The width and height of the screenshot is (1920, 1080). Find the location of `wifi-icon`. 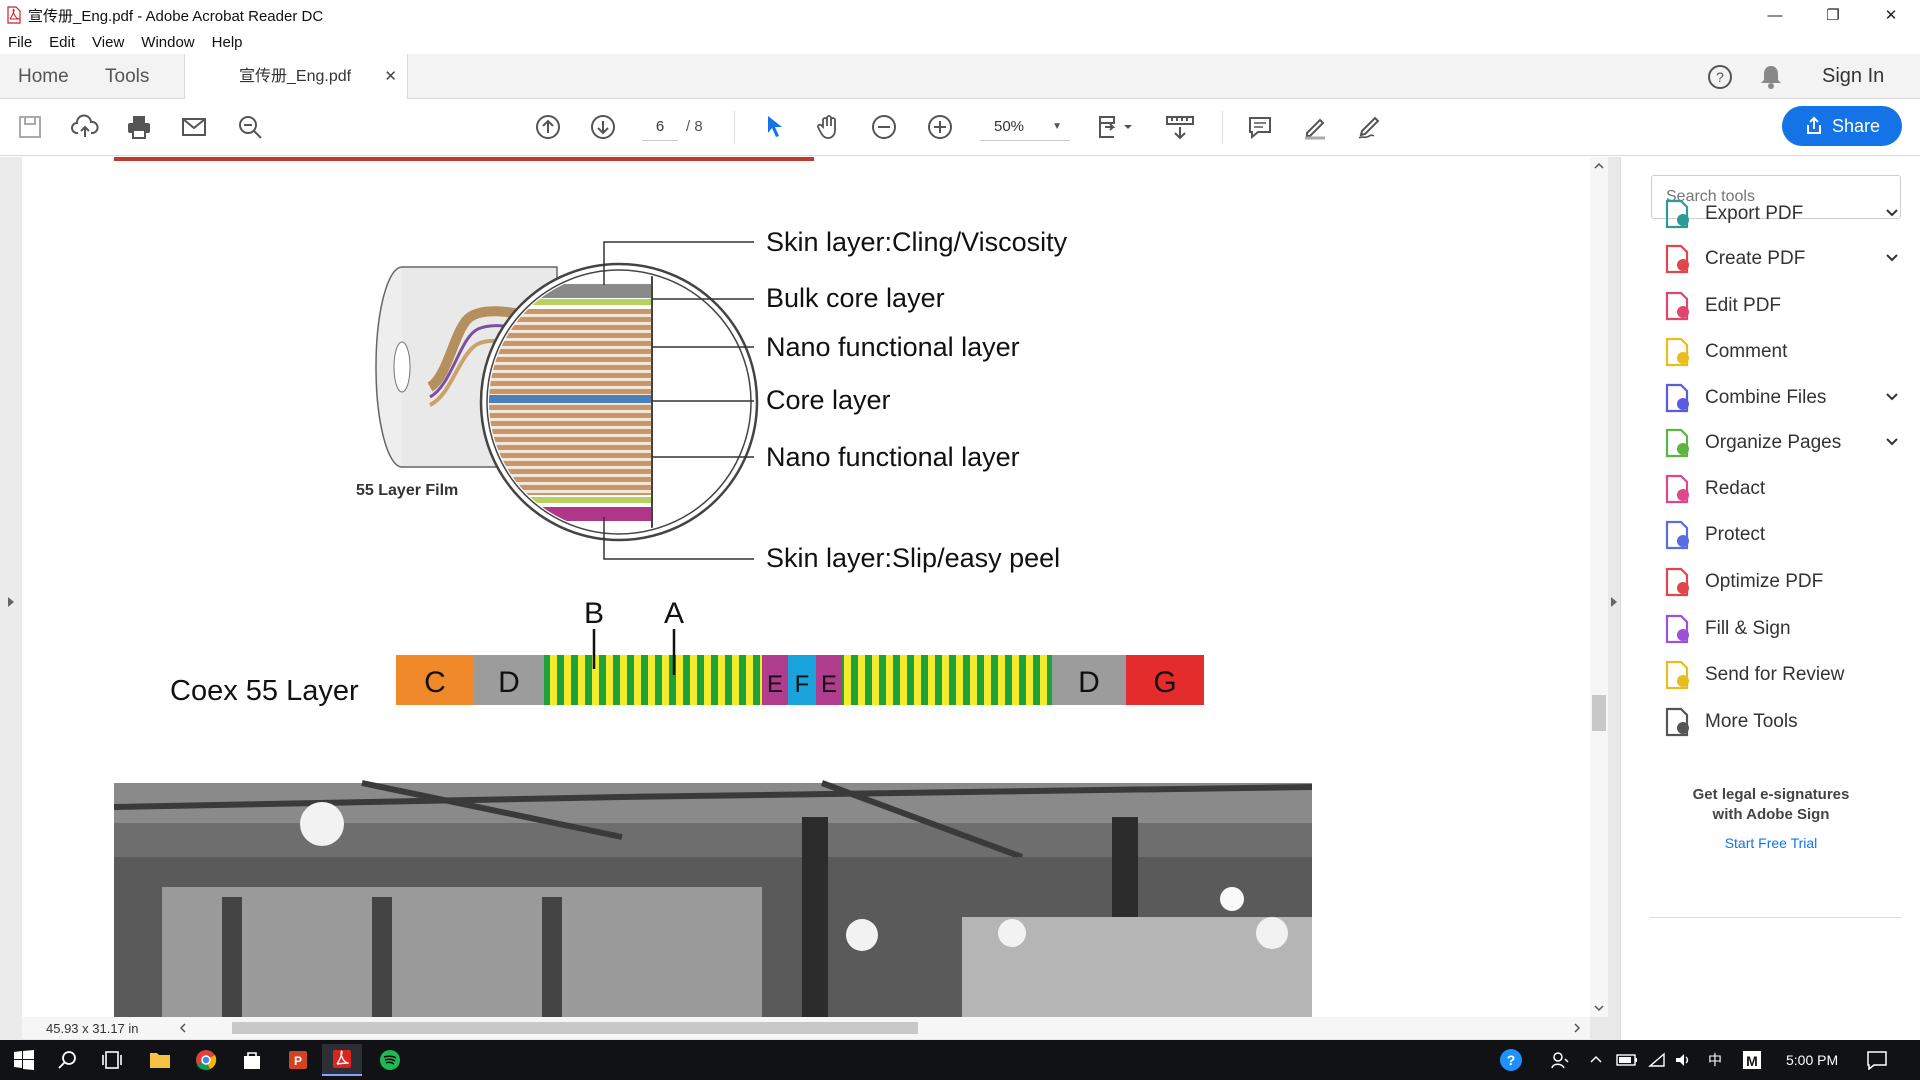

wifi-icon is located at coordinates (1657, 1060).